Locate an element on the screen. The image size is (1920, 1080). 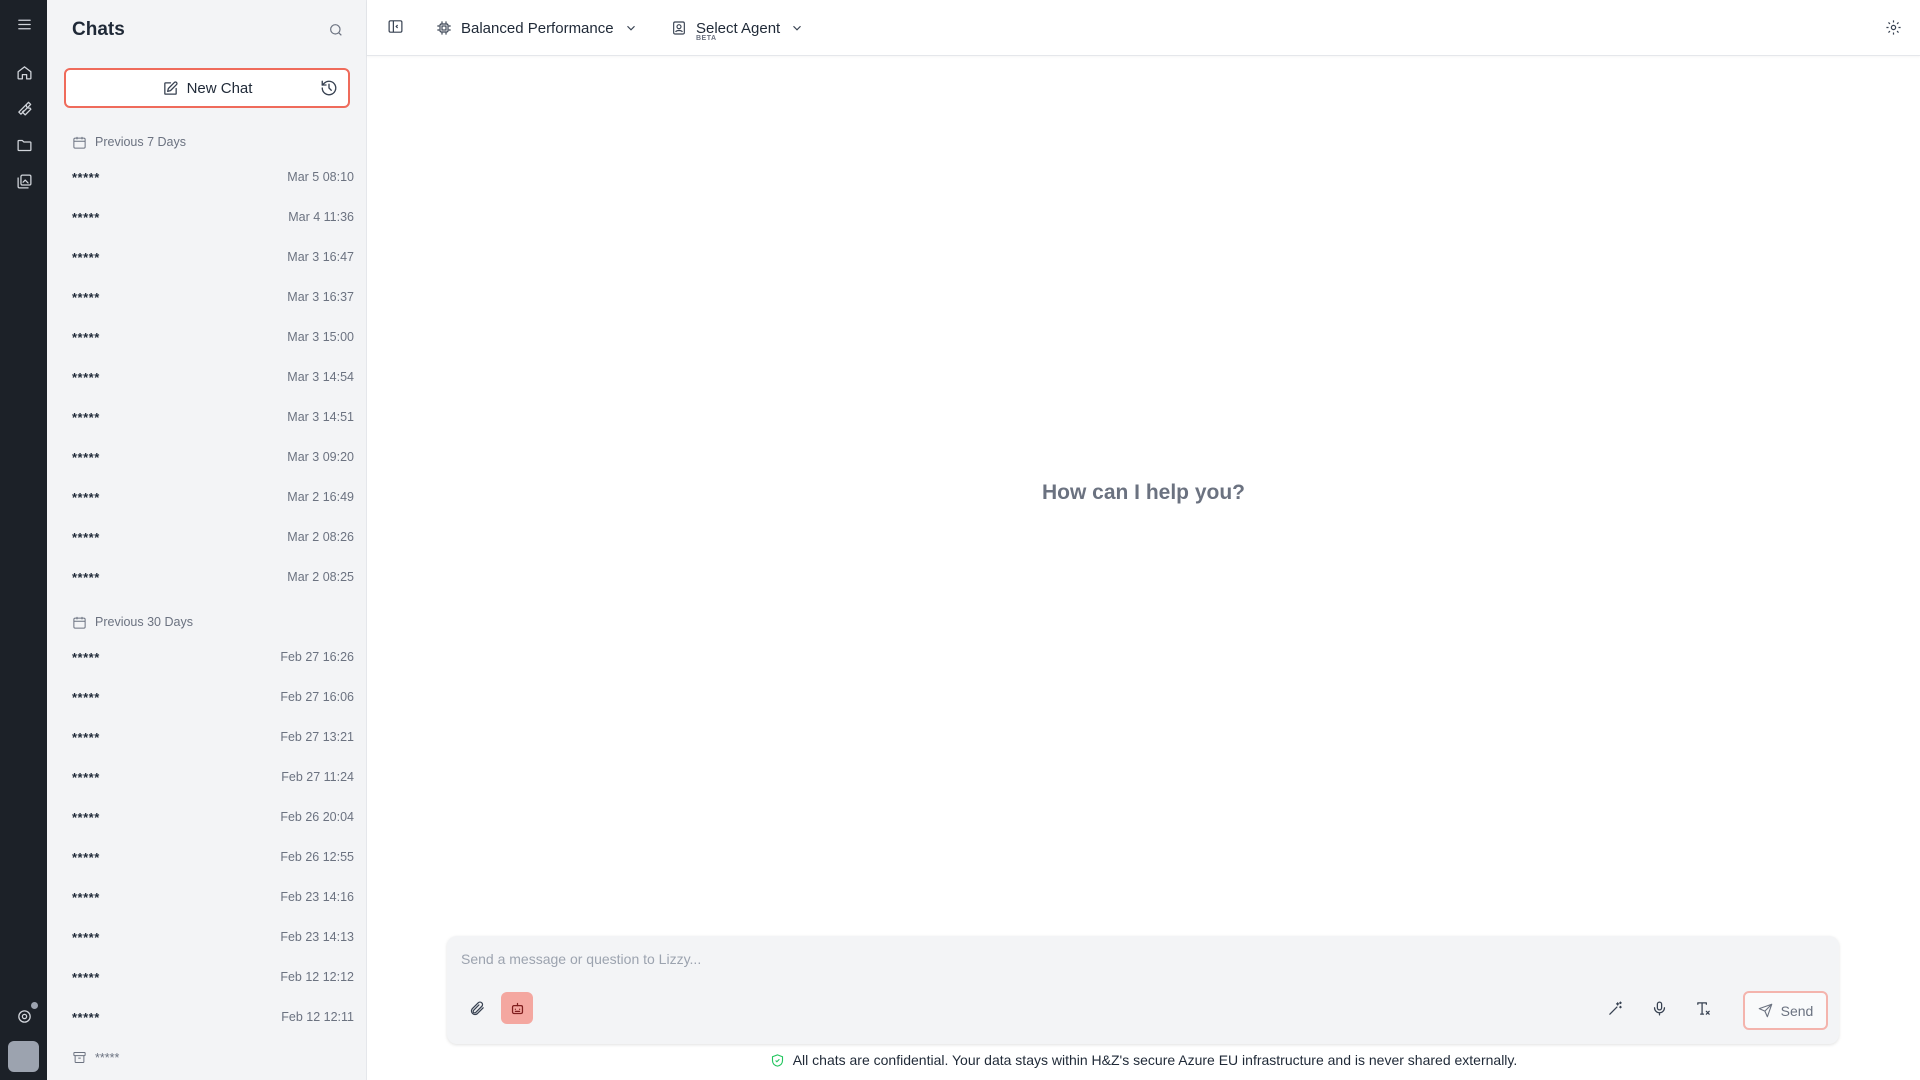
chat-timestamp: Mar 5 08:10 is located at coordinates (320, 177).